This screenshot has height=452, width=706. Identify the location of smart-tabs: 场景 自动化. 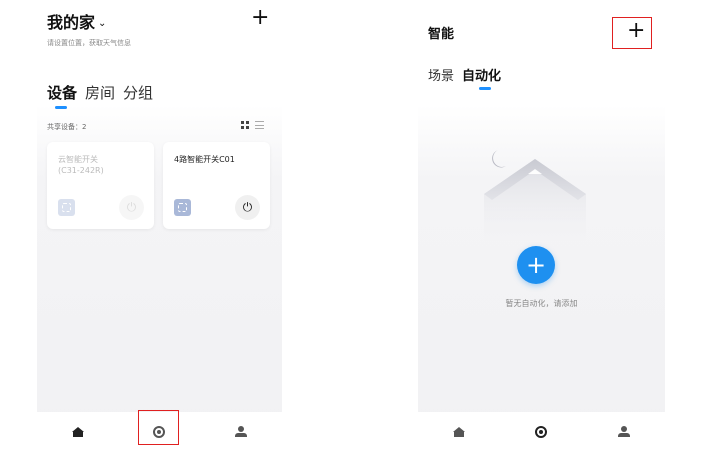
(464, 77).